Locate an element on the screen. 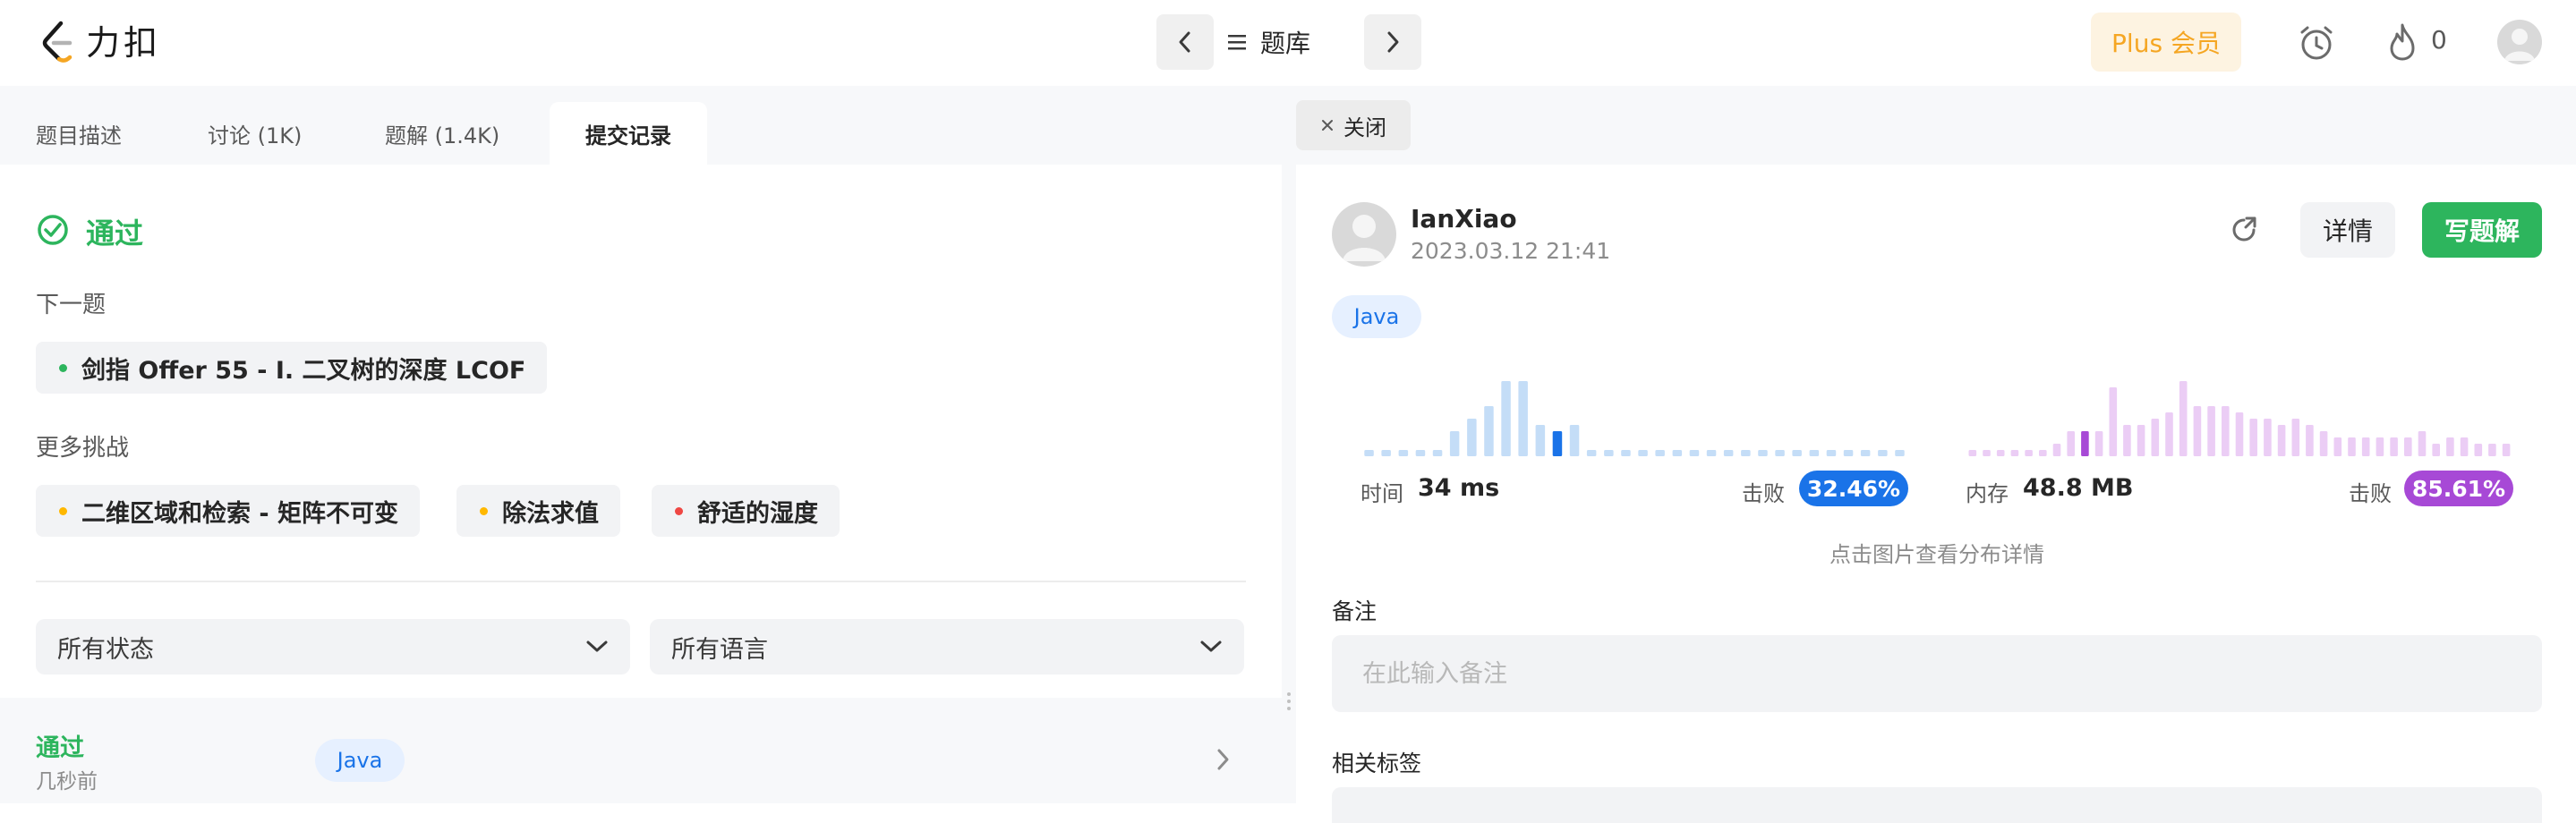  challenge-chip: 舒适的湿度 is located at coordinates (746, 511).